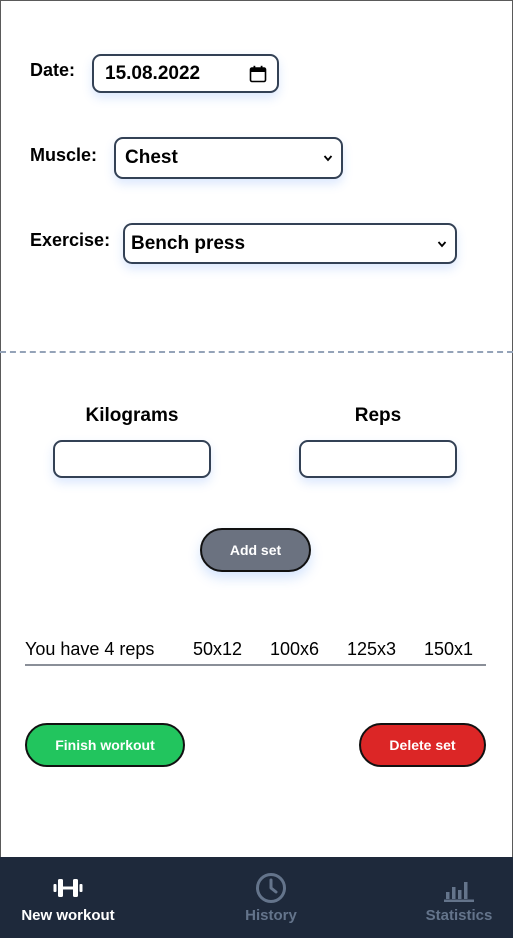 This screenshot has height=938, width=513. Describe the element at coordinates (290, 243) in the screenshot. I see `exercise-select: Bench press` at that location.